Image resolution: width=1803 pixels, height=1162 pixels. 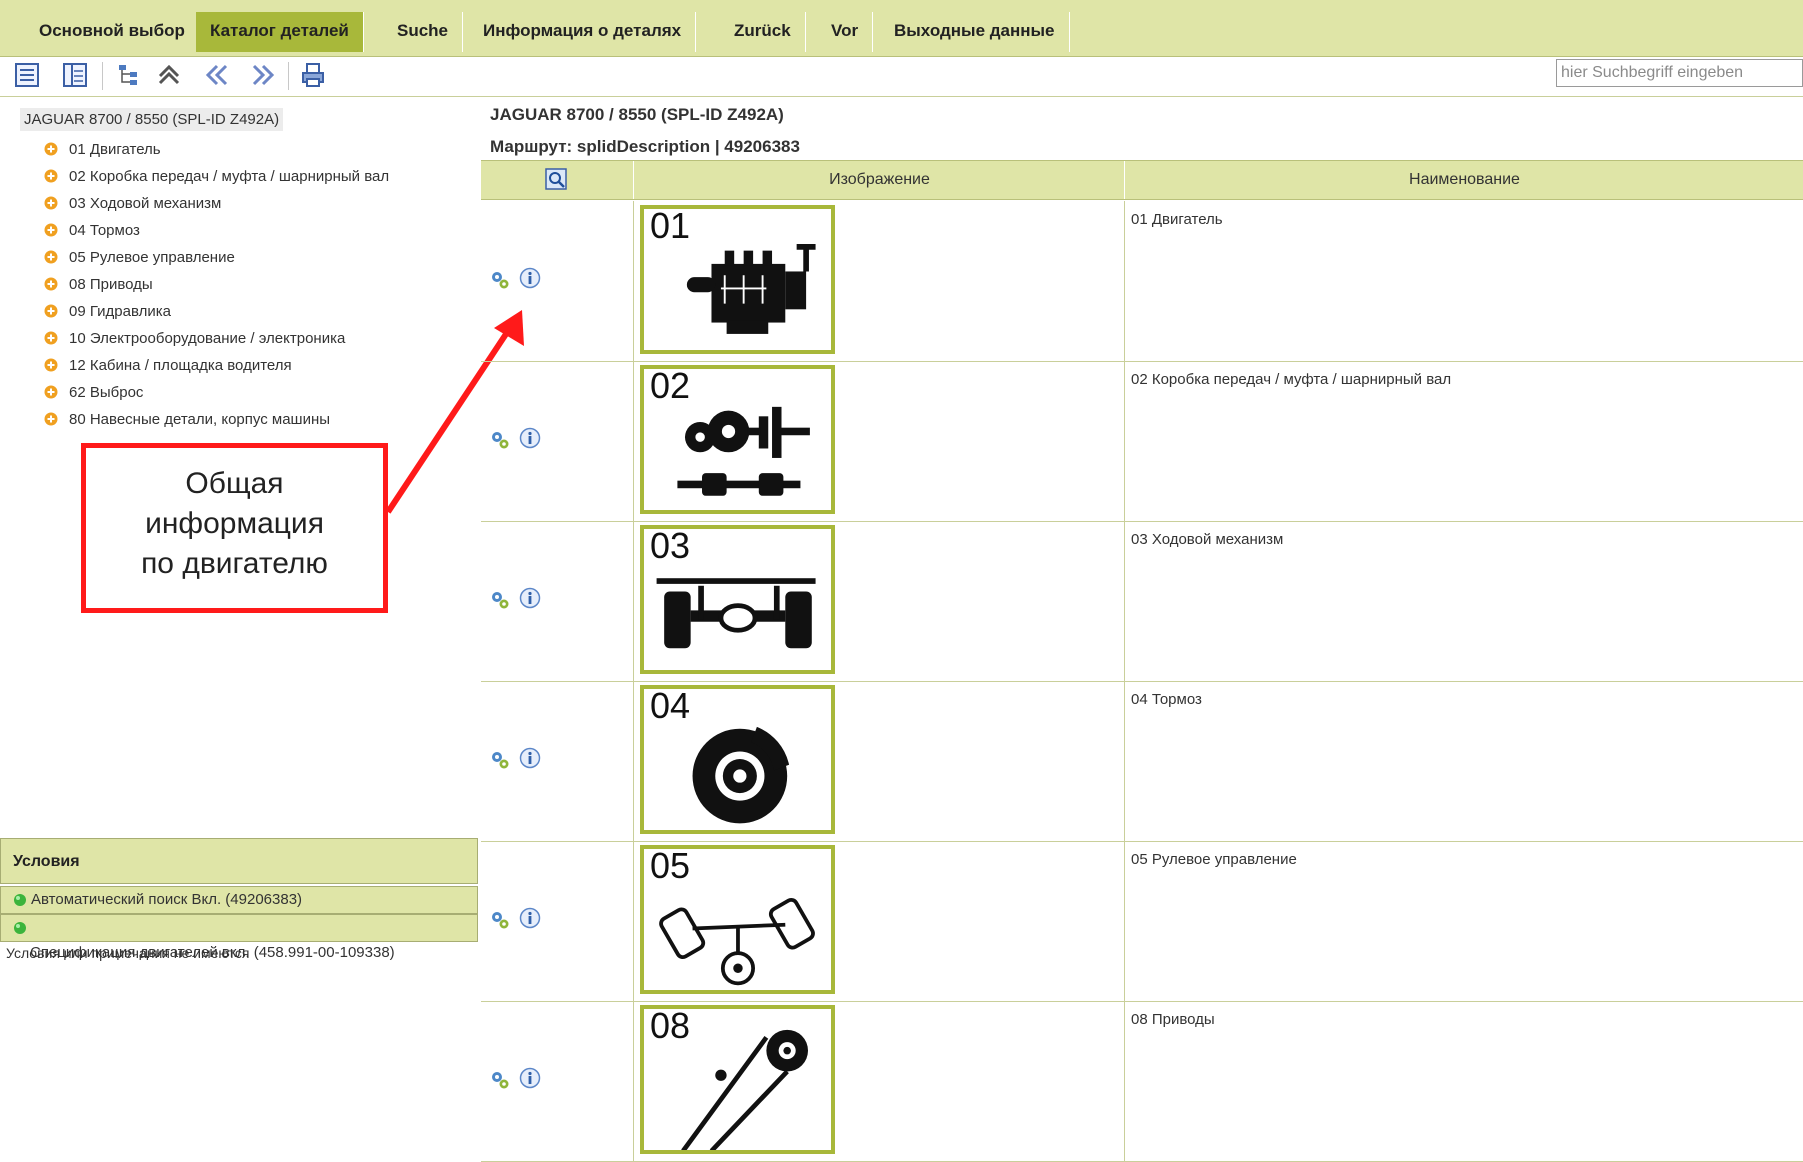 I want to click on tree-item-label: 04 Тормоз, so click(x=104, y=230).